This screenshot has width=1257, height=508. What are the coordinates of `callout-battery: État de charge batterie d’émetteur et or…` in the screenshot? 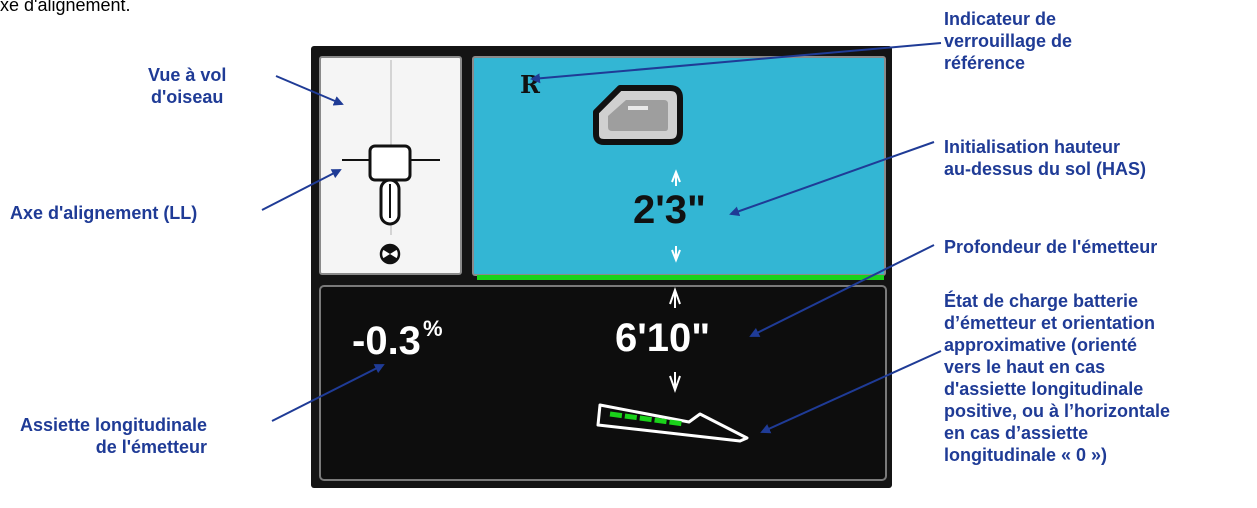 It's located at (1057, 378).